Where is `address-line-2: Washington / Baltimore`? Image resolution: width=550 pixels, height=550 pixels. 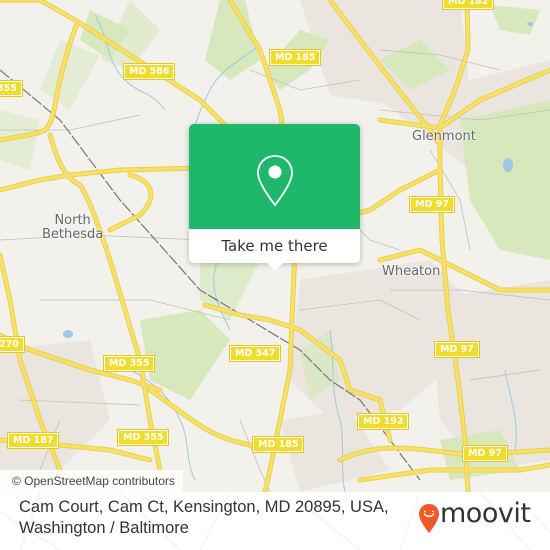
address-line-2: Washington / Baltimore is located at coordinates (104, 528).